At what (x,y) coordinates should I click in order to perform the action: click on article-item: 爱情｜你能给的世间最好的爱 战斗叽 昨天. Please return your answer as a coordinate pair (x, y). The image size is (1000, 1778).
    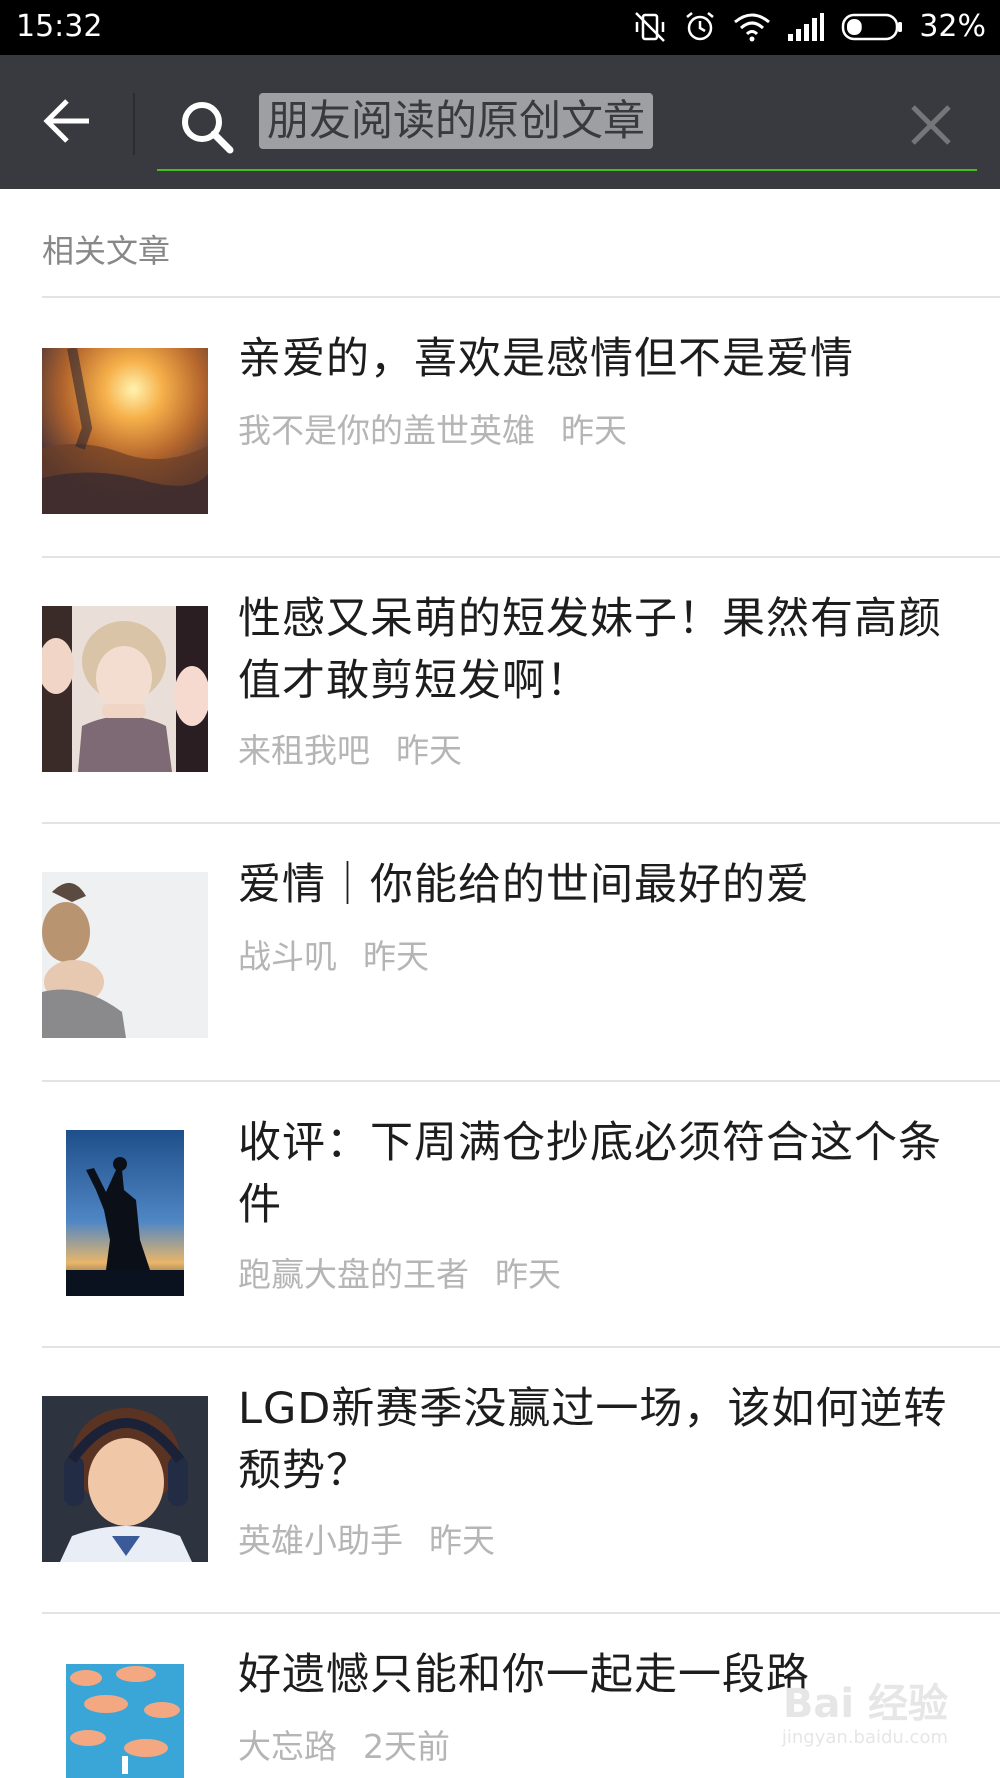
    Looking at the image, I should click on (500, 953).